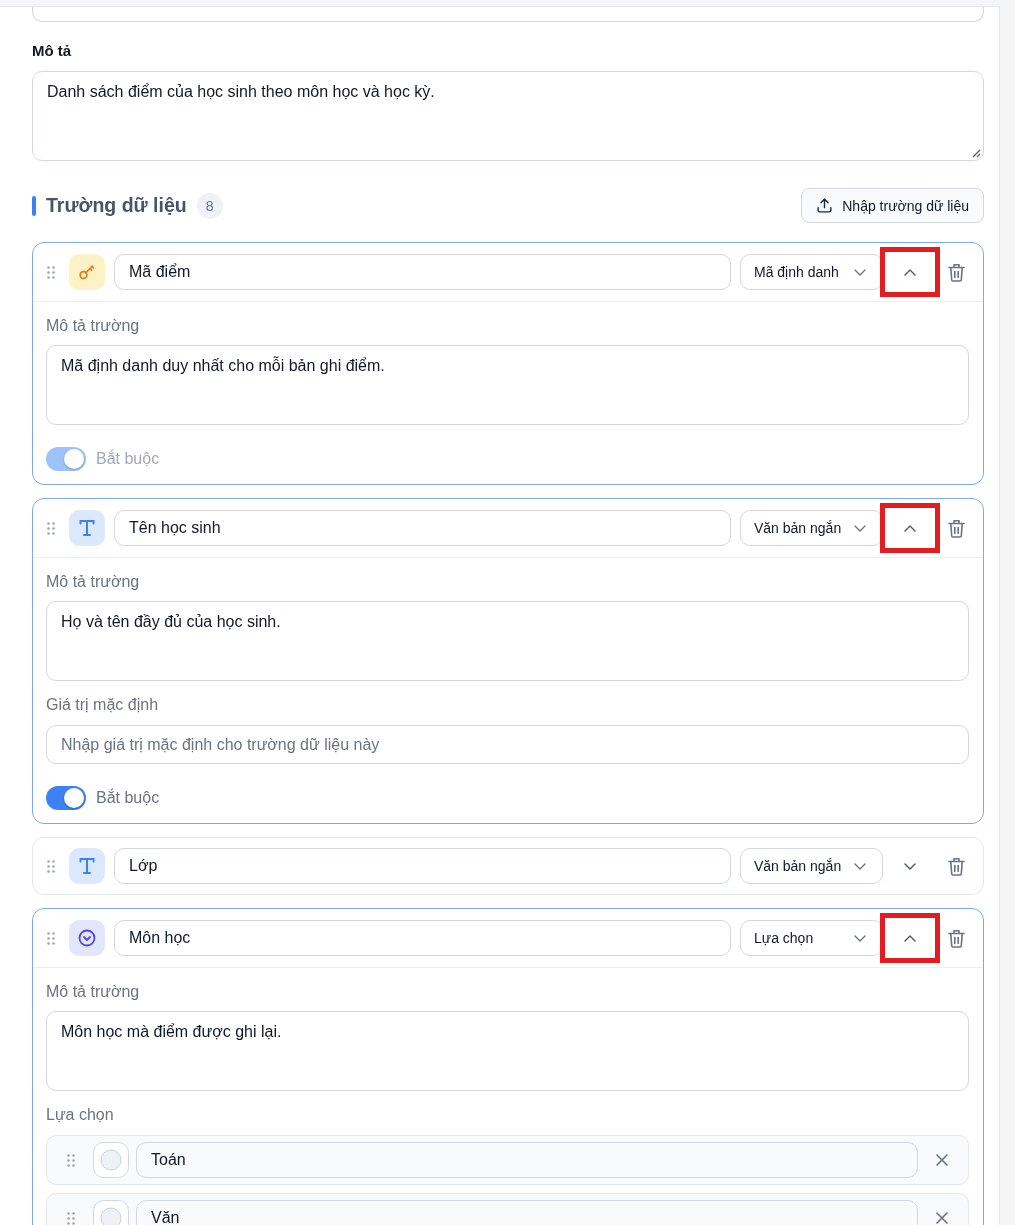  I want to click on field-description-input: Môn học mà điểm được ghi lại., so click(507, 1051).